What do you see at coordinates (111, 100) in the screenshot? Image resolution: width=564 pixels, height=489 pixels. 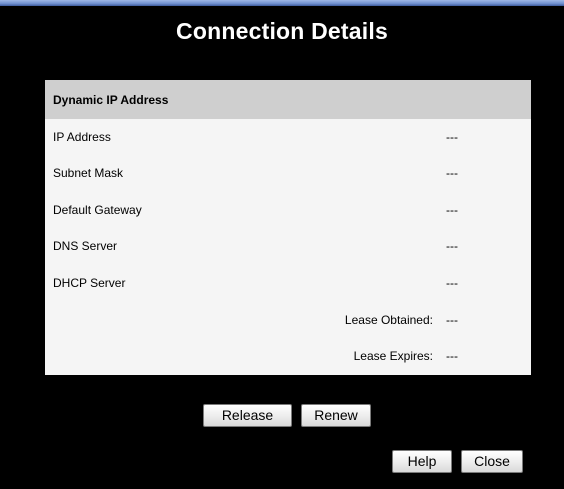 I see `section-header-label: Dynamic IP Address` at bounding box center [111, 100].